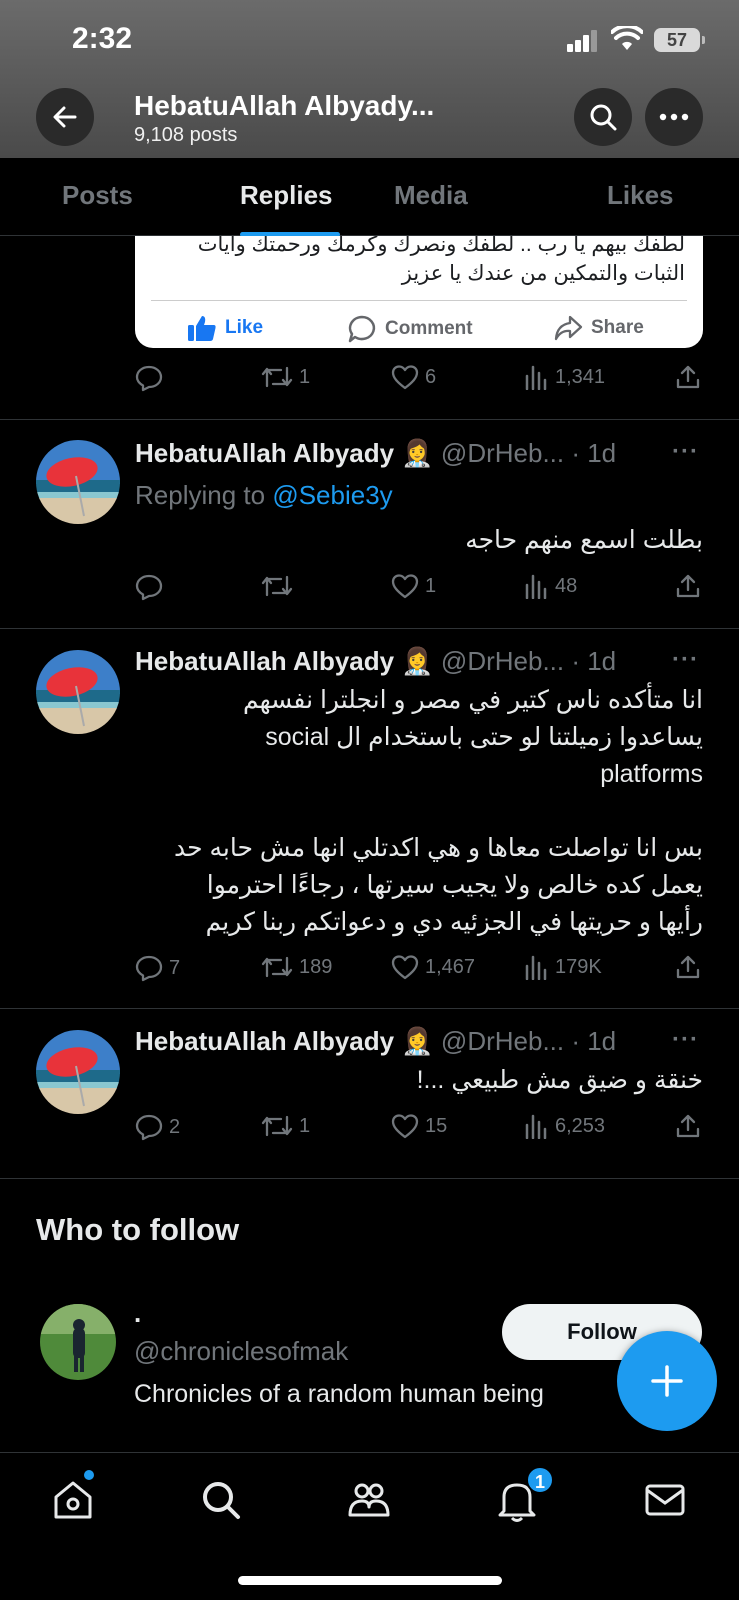 The width and height of the screenshot is (739, 1600). Describe the element at coordinates (332, 495) in the screenshot. I see `replying-to-link: @Sebie3y` at that location.